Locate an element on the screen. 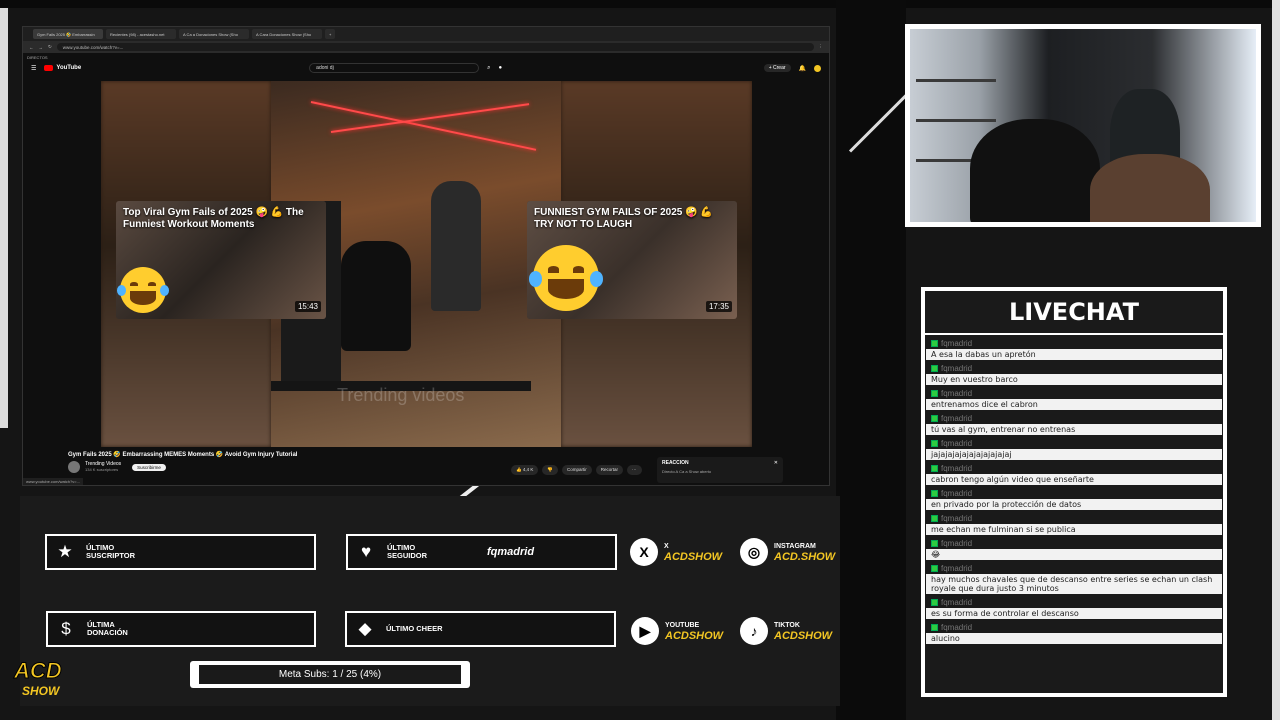 This screenshot has width=1280, height=720. webcam-frame is located at coordinates (1083, 125).